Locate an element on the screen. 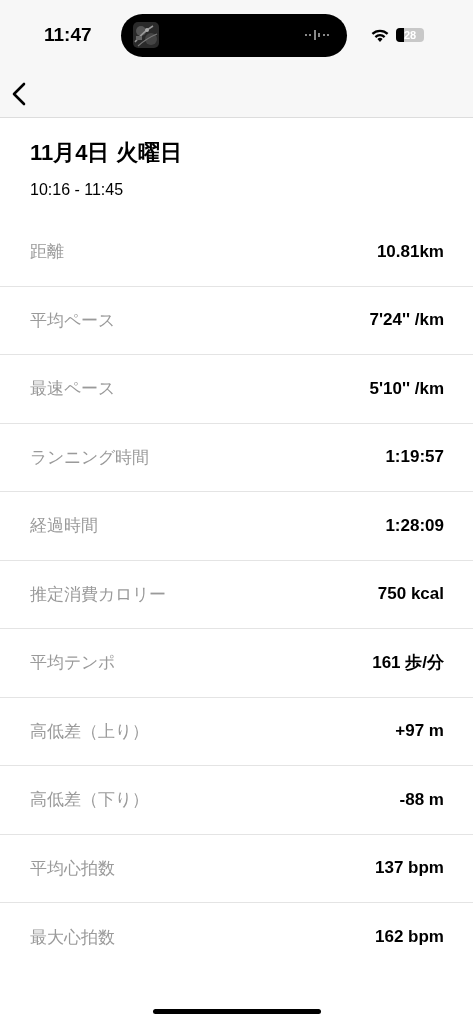  stat-value: 1:28:09 is located at coordinates (414, 525).